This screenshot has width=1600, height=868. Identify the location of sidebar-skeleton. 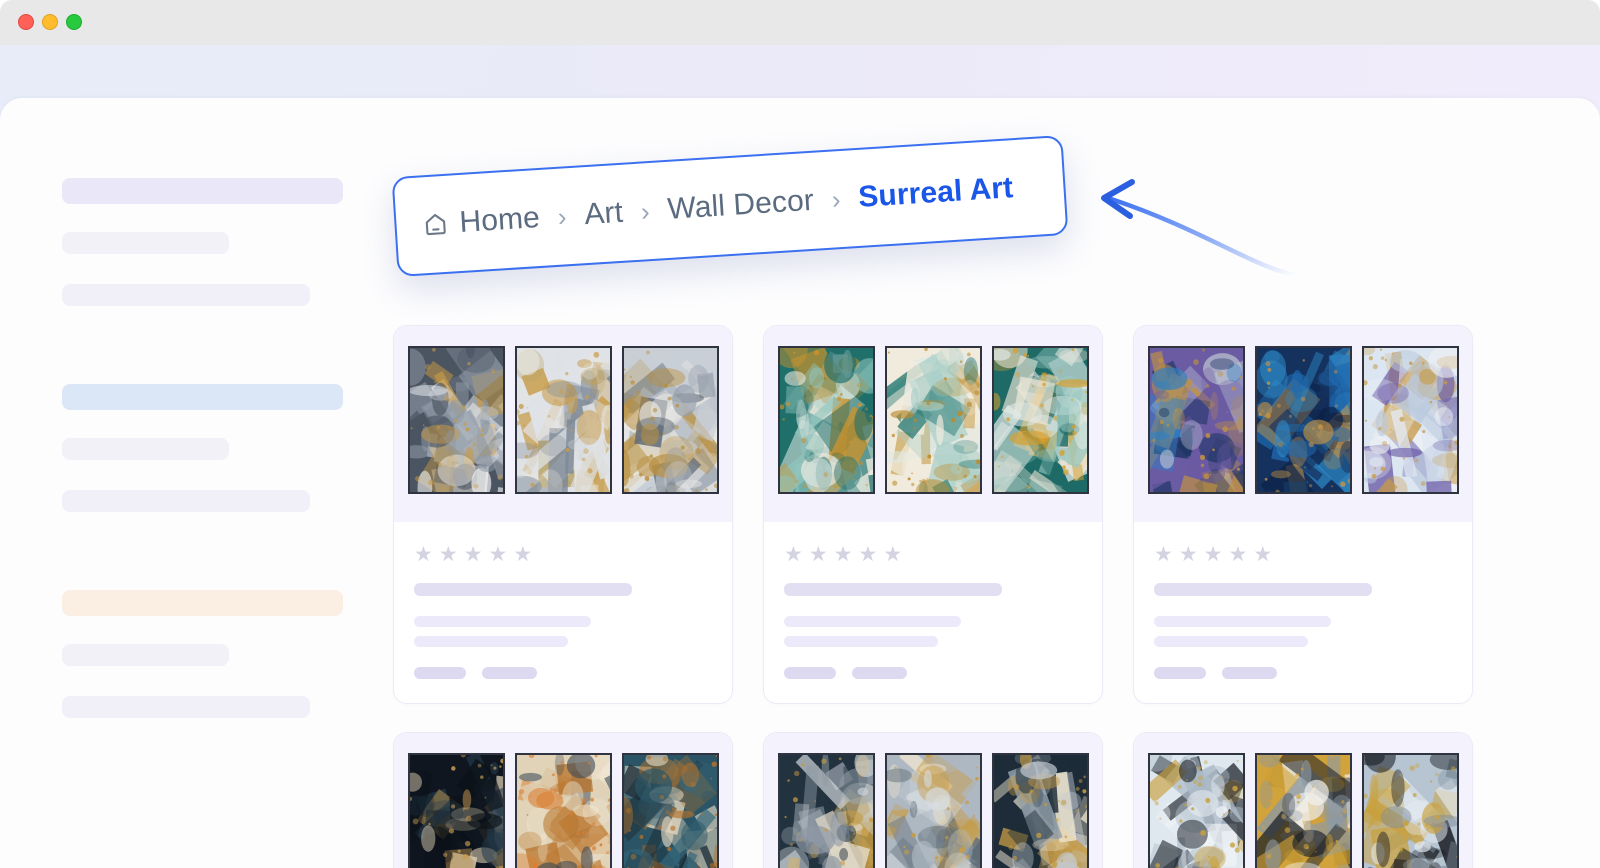
(203, 448).